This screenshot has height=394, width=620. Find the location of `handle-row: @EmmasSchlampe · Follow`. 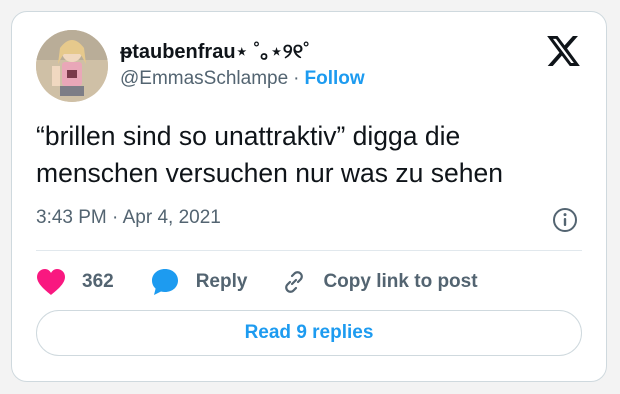

handle-row: @EmmasSchlampe · Follow is located at coordinates (242, 79).